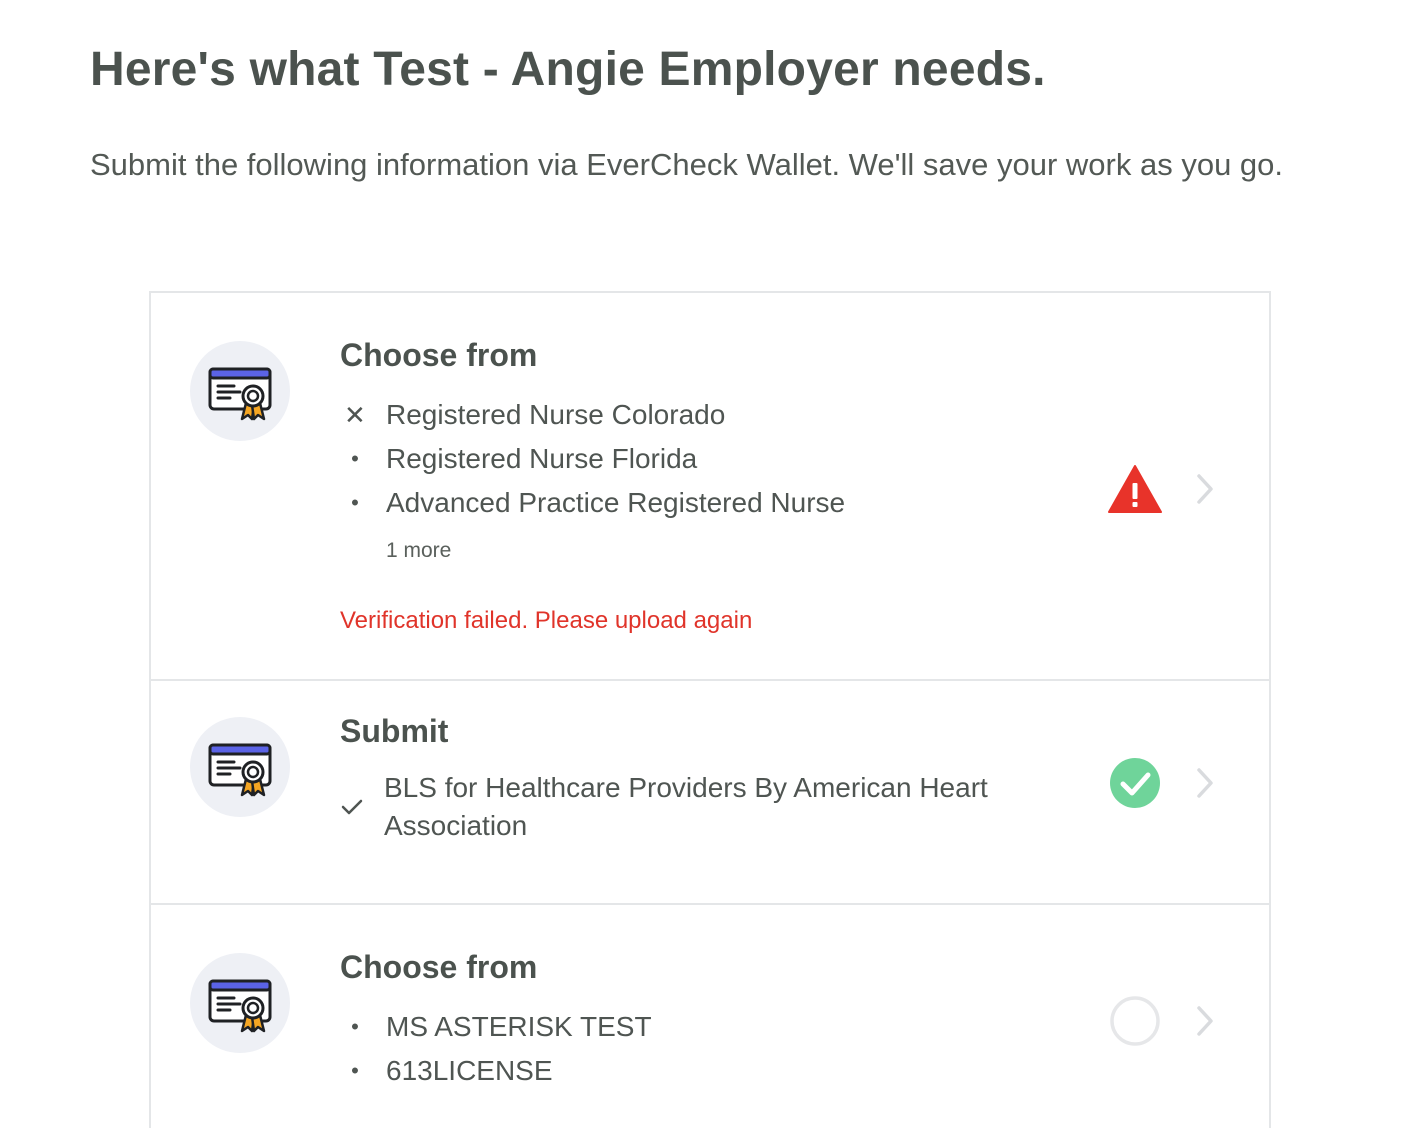 The height and width of the screenshot is (1128, 1420). Describe the element at coordinates (556, 414) in the screenshot. I see `item-label: Registered Nurse Colorado` at that location.